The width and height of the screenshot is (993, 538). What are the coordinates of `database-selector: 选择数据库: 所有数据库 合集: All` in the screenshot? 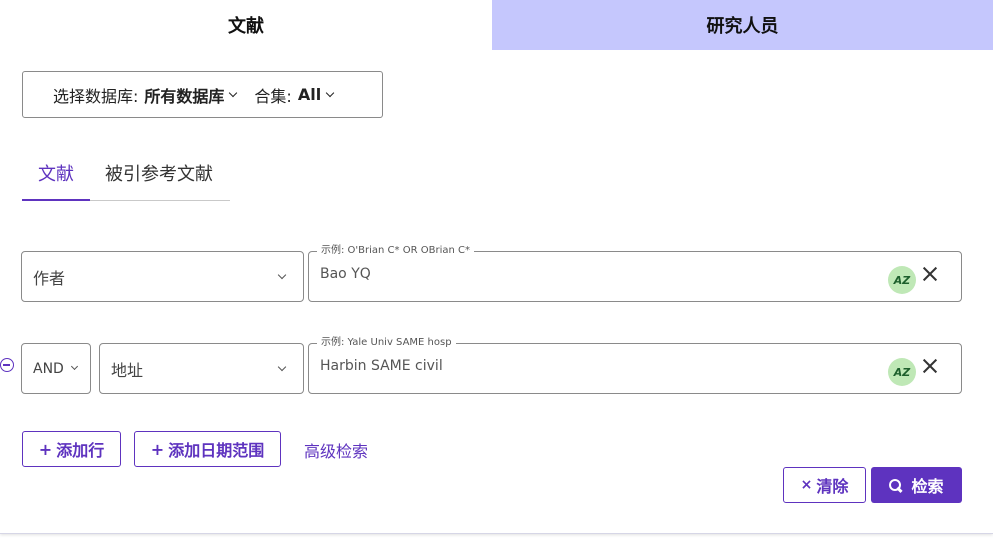 It's located at (202, 94).